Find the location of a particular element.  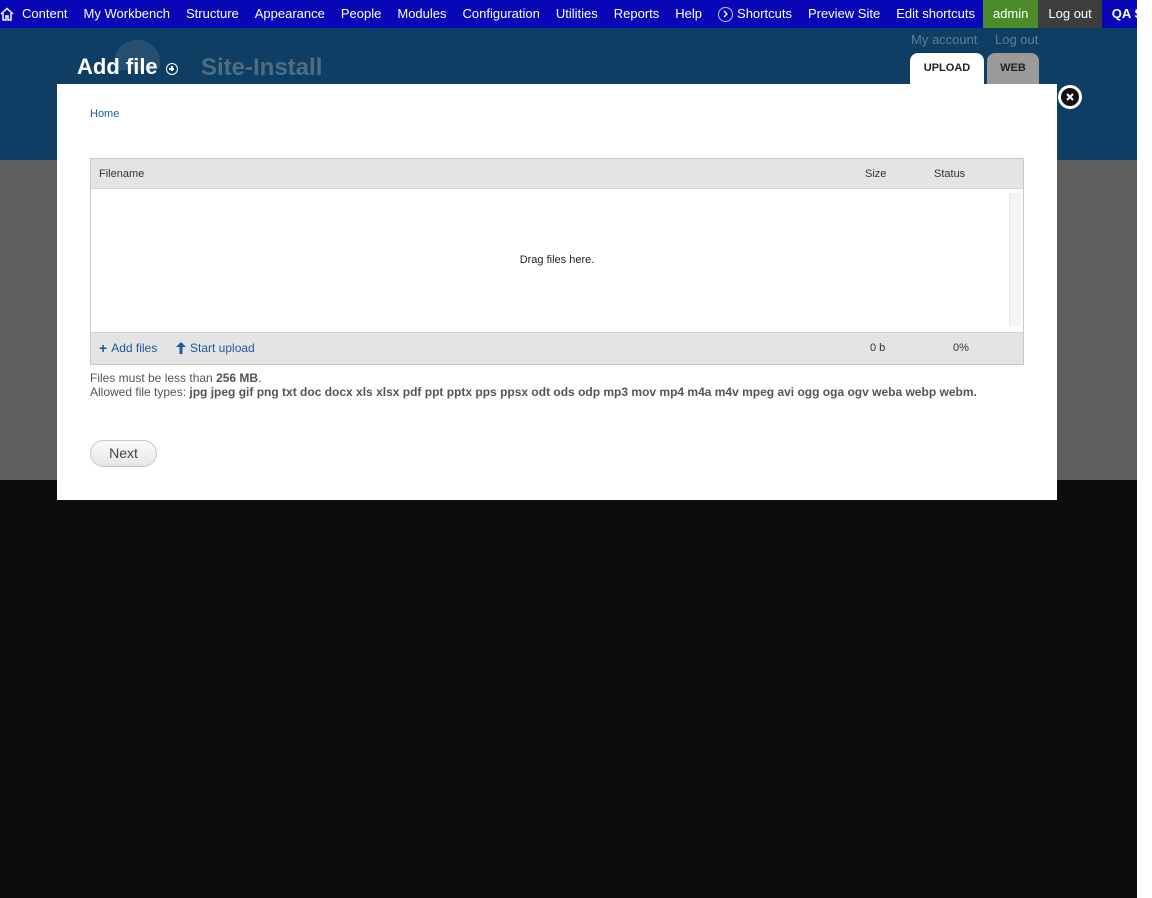

shortcuts-label: Shortcuts is located at coordinates (764, 13).